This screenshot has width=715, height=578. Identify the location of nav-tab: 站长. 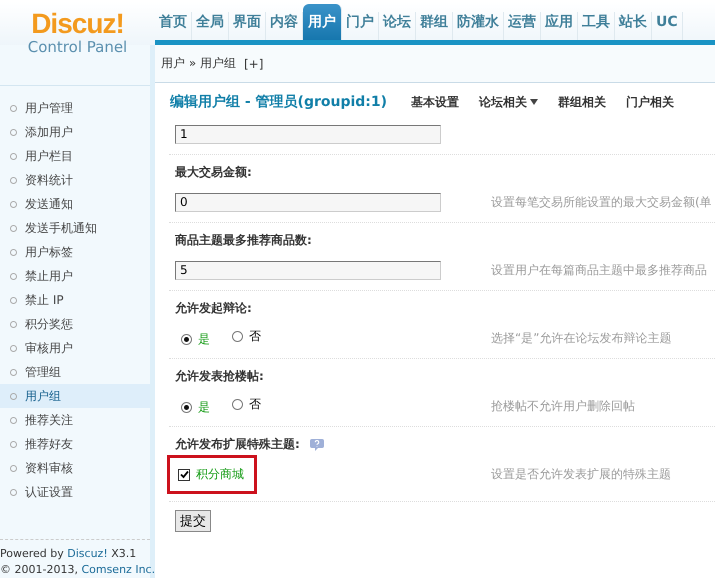
(633, 26).